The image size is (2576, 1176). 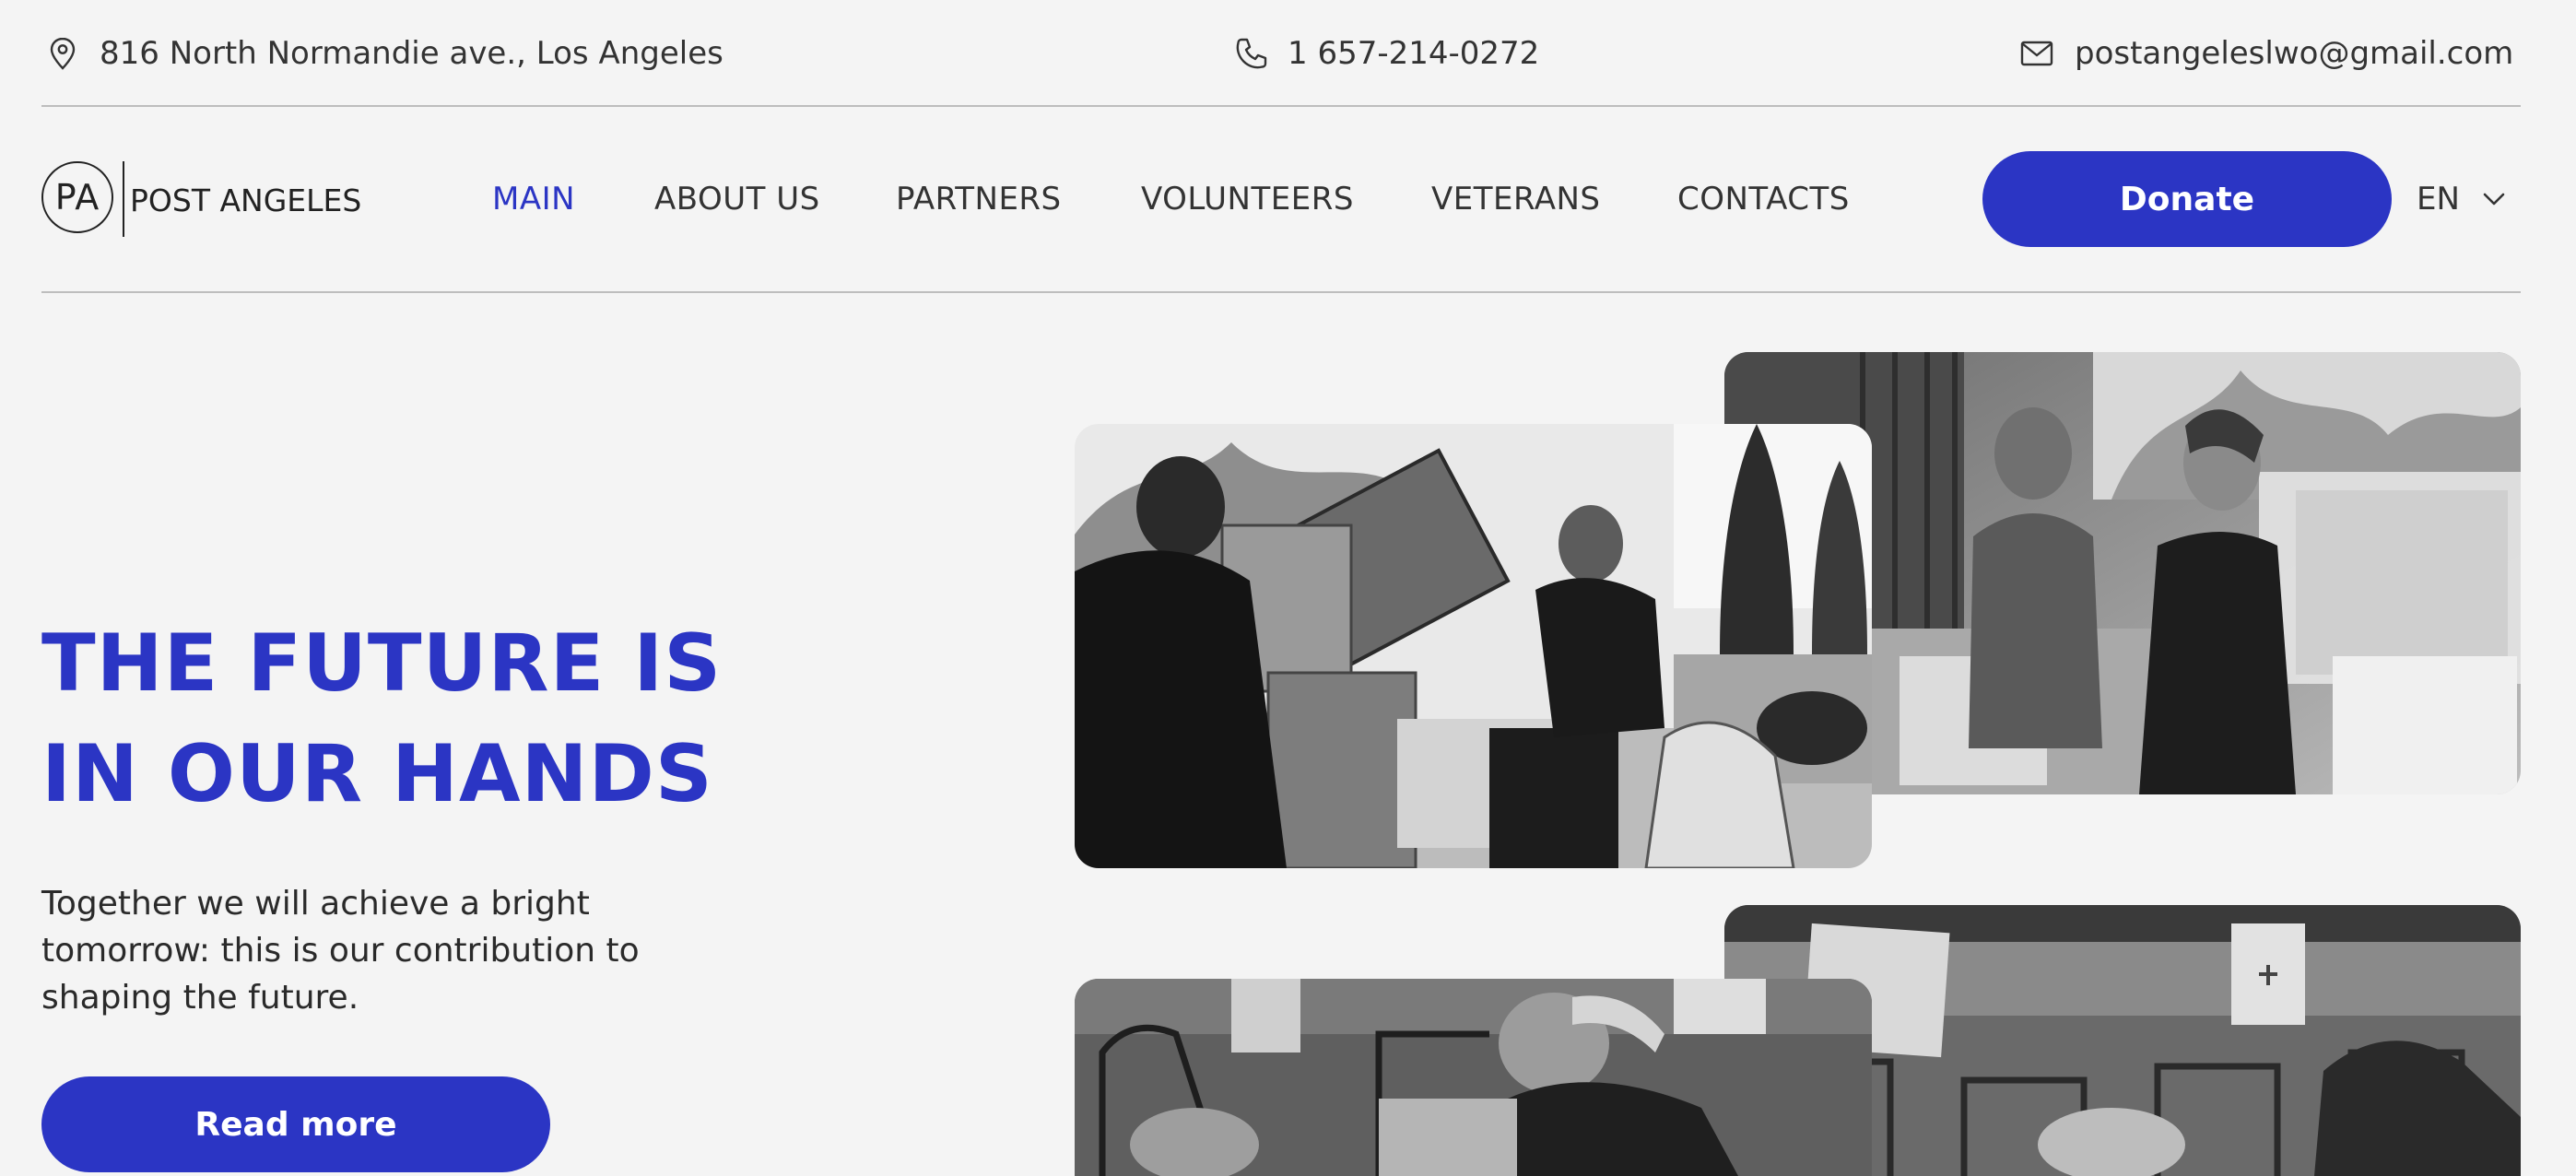 I want to click on chevron-down-icon, so click(x=2494, y=199).